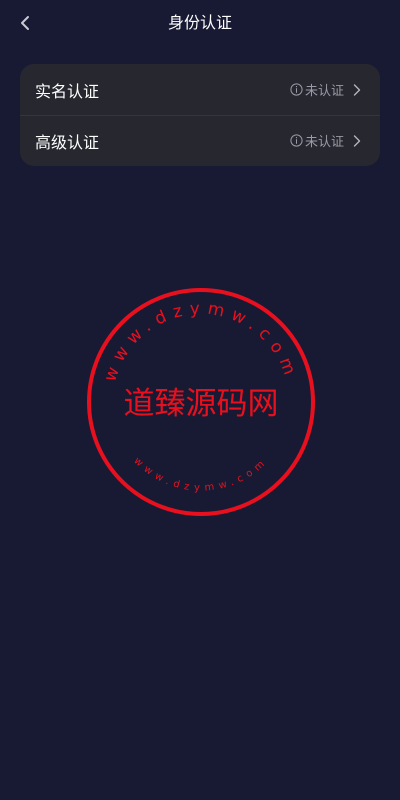 The height and width of the screenshot is (800, 400). Describe the element at coordinates (67, 91) in the screenshot. I see `row-label: 实名认证` at that location.